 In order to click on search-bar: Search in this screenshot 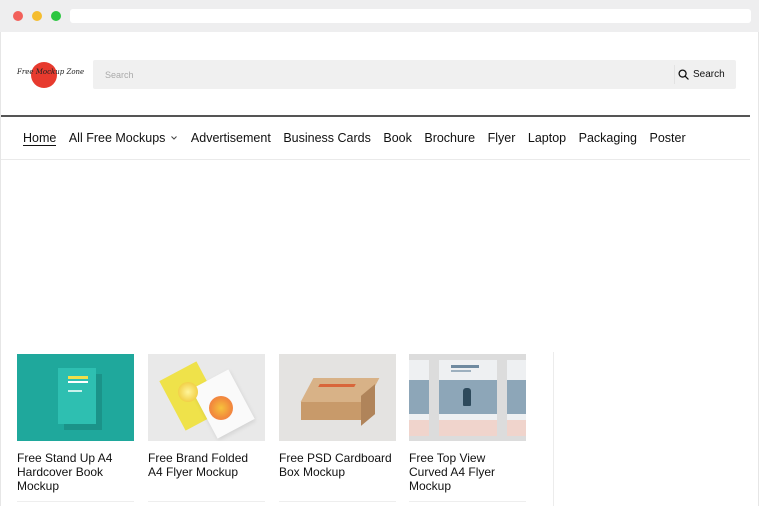, I will do `click(414, 74)`.